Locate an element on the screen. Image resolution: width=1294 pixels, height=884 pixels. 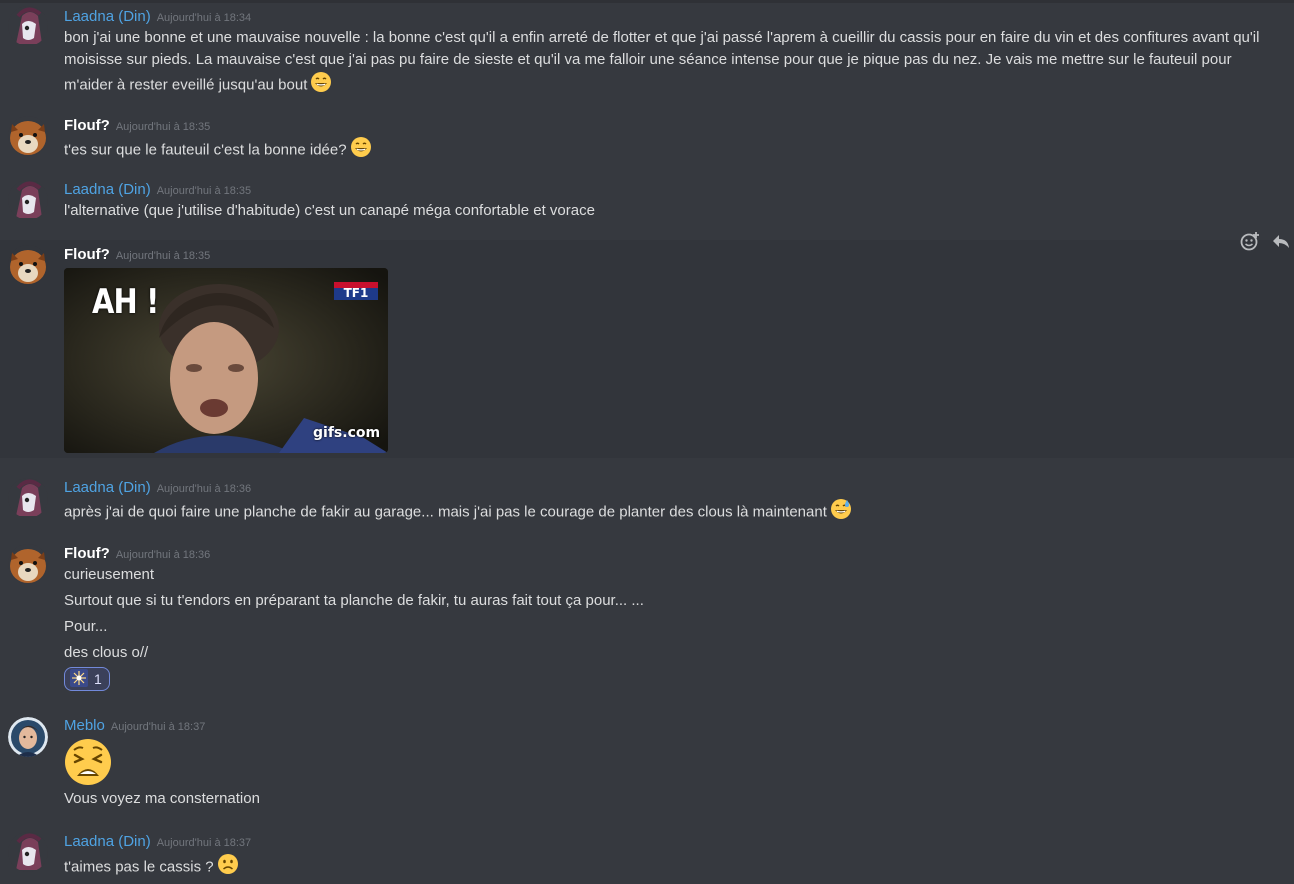
reaction-count: 1 is located at coordinates (98, 679).